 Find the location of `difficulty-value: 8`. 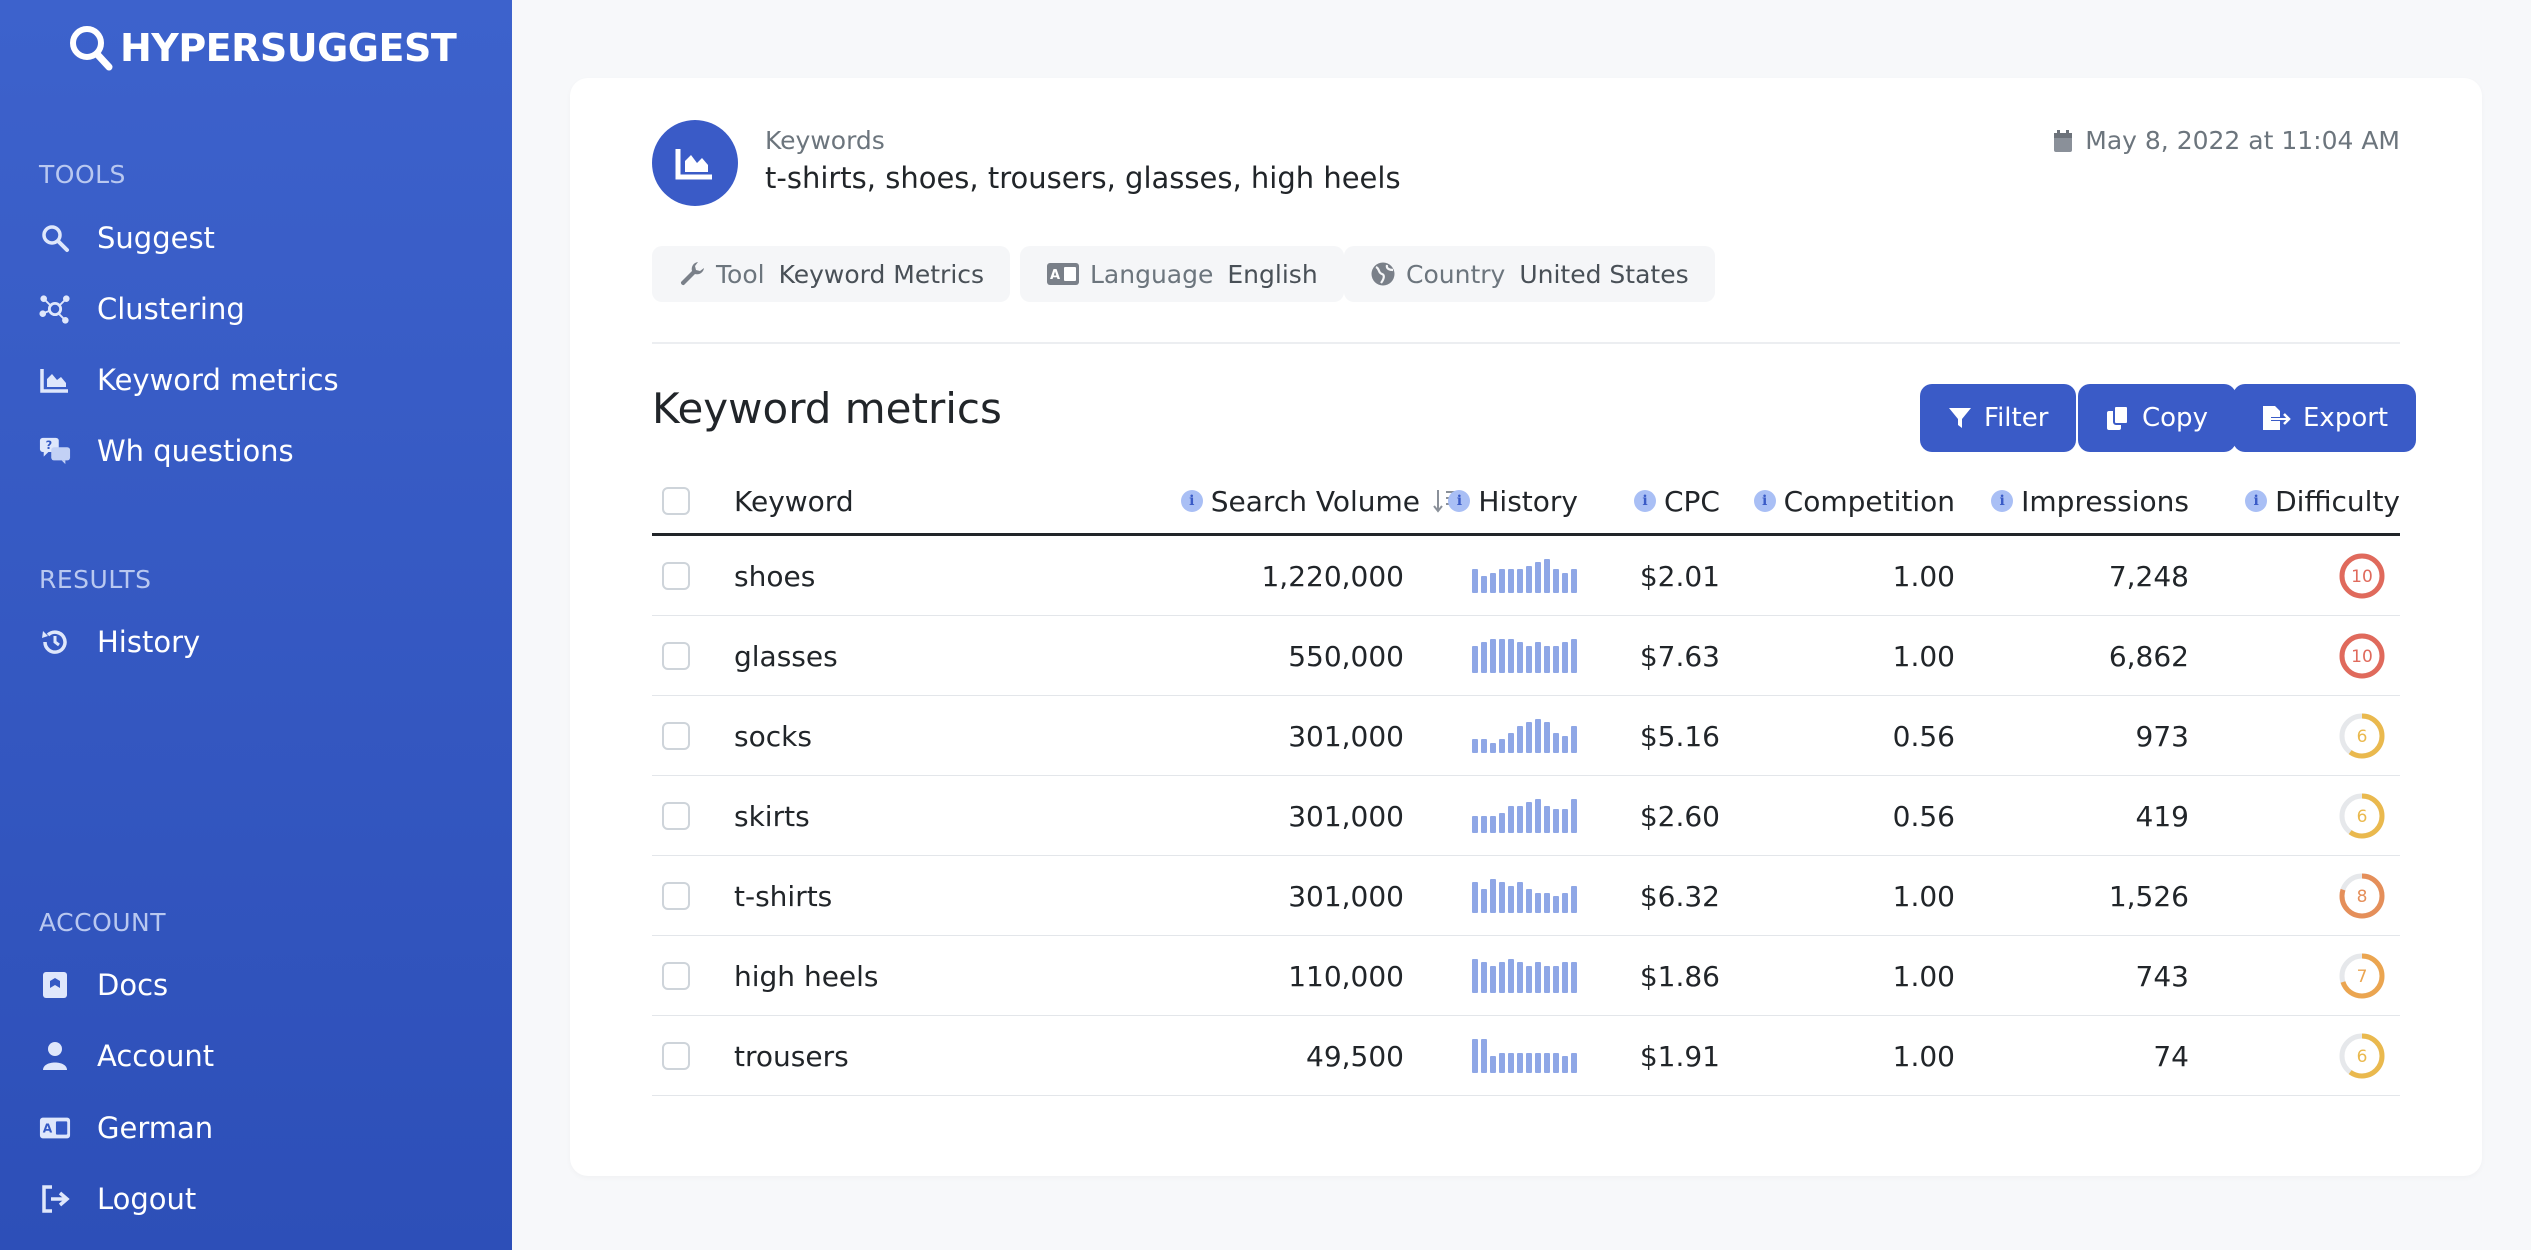

difficulty-value: 8 is located at coordinates (2362, 897).